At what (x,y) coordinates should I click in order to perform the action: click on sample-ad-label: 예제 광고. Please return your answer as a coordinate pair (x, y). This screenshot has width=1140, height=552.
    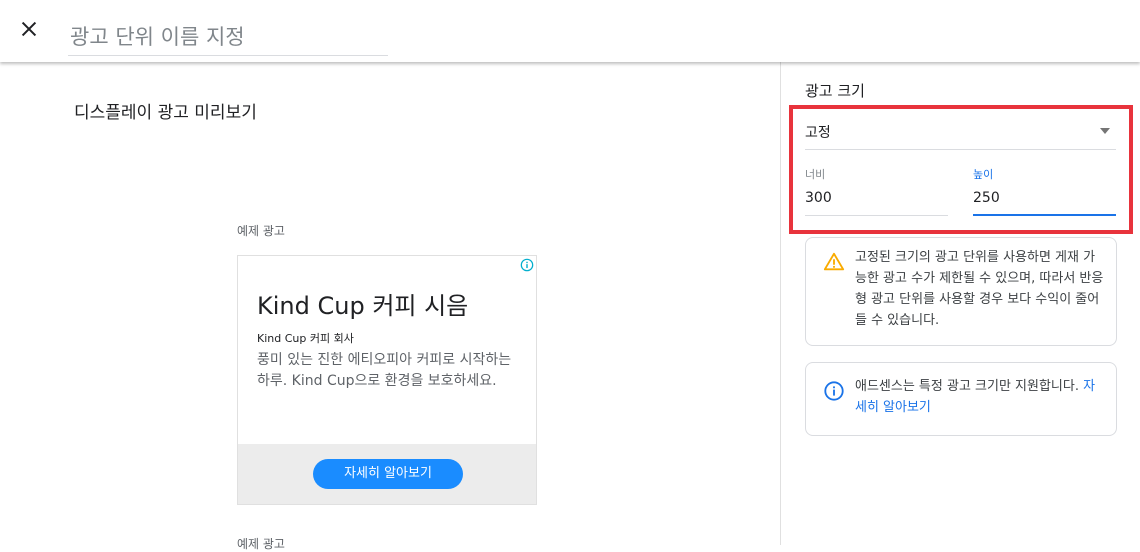
    Looking at the image, I should click on (261, 231).